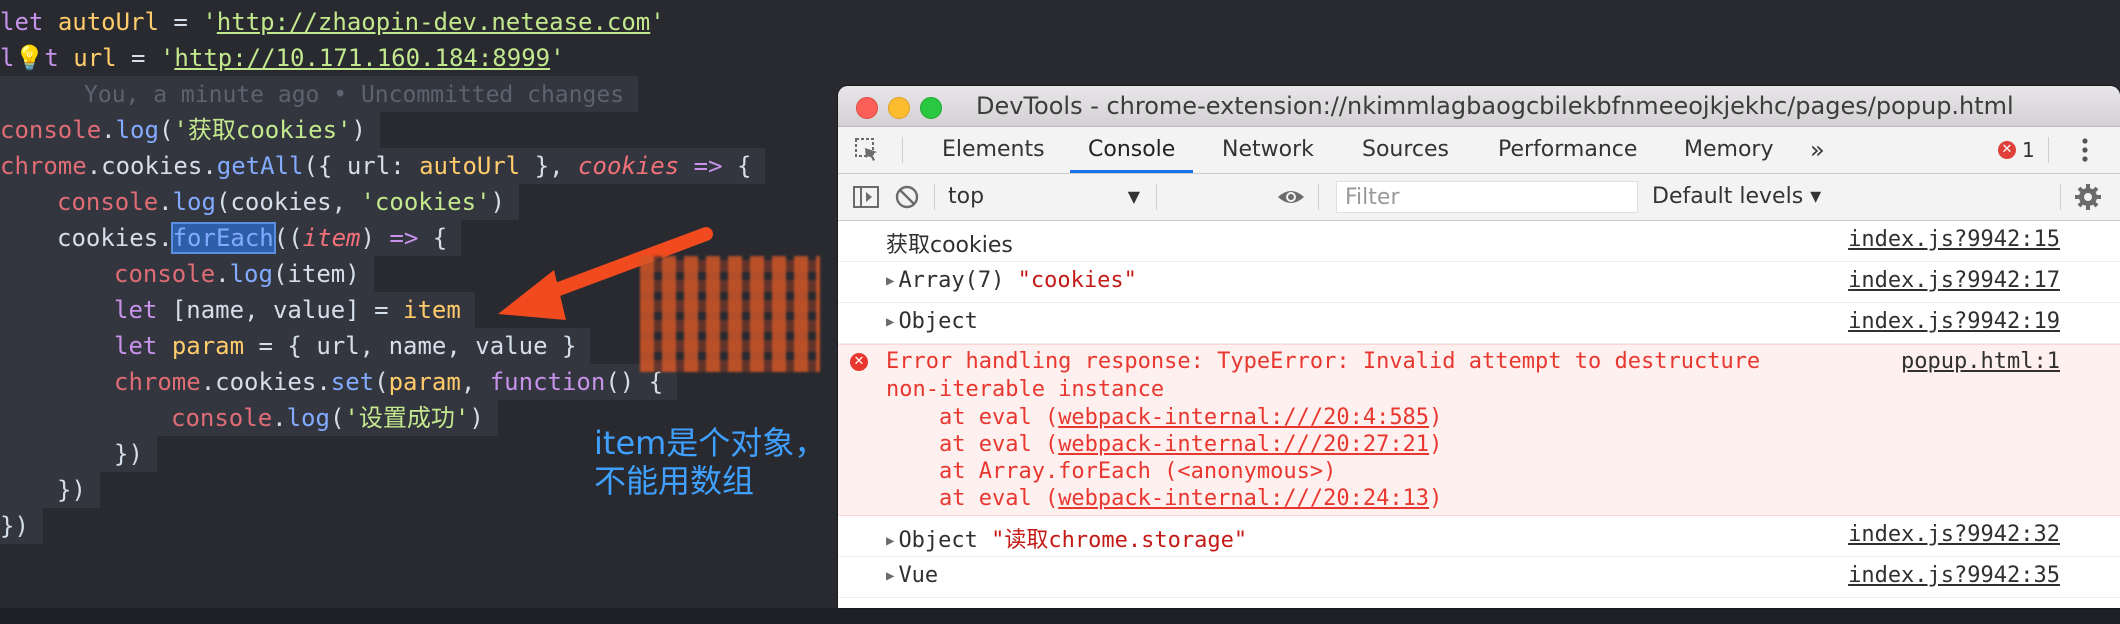 Image resolution: width=2120 pixels, height=624 pixels. I want to click on clear-console-icon, so click(907, 199).